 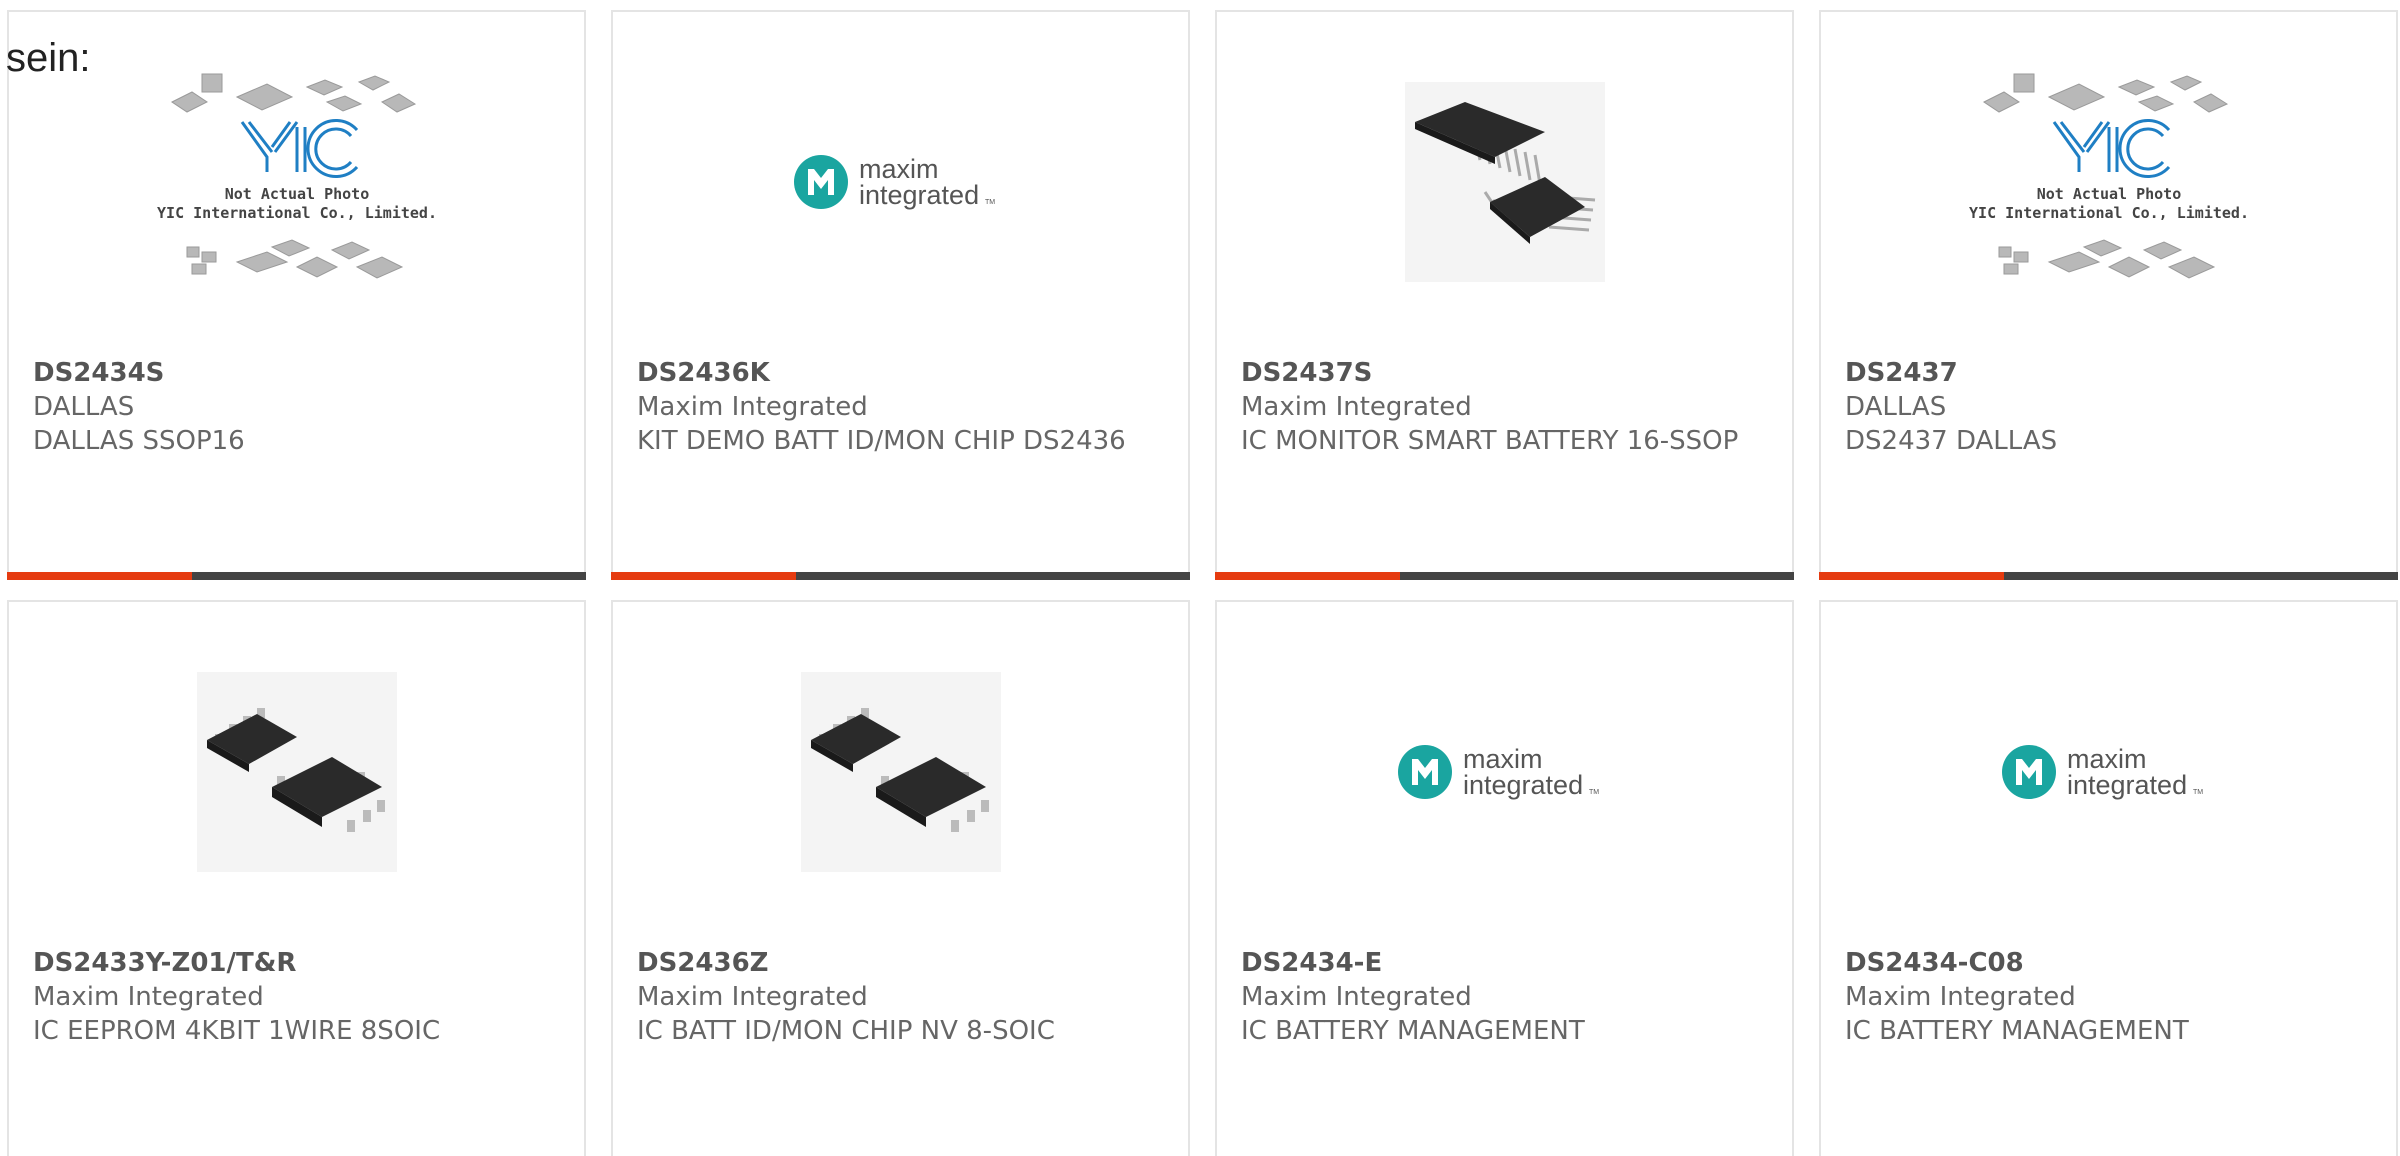 What do you see at coordinates (139, 441) in the screenshot?
I see `description: DALLAS SSOP16` at bounding box center [139, 441].